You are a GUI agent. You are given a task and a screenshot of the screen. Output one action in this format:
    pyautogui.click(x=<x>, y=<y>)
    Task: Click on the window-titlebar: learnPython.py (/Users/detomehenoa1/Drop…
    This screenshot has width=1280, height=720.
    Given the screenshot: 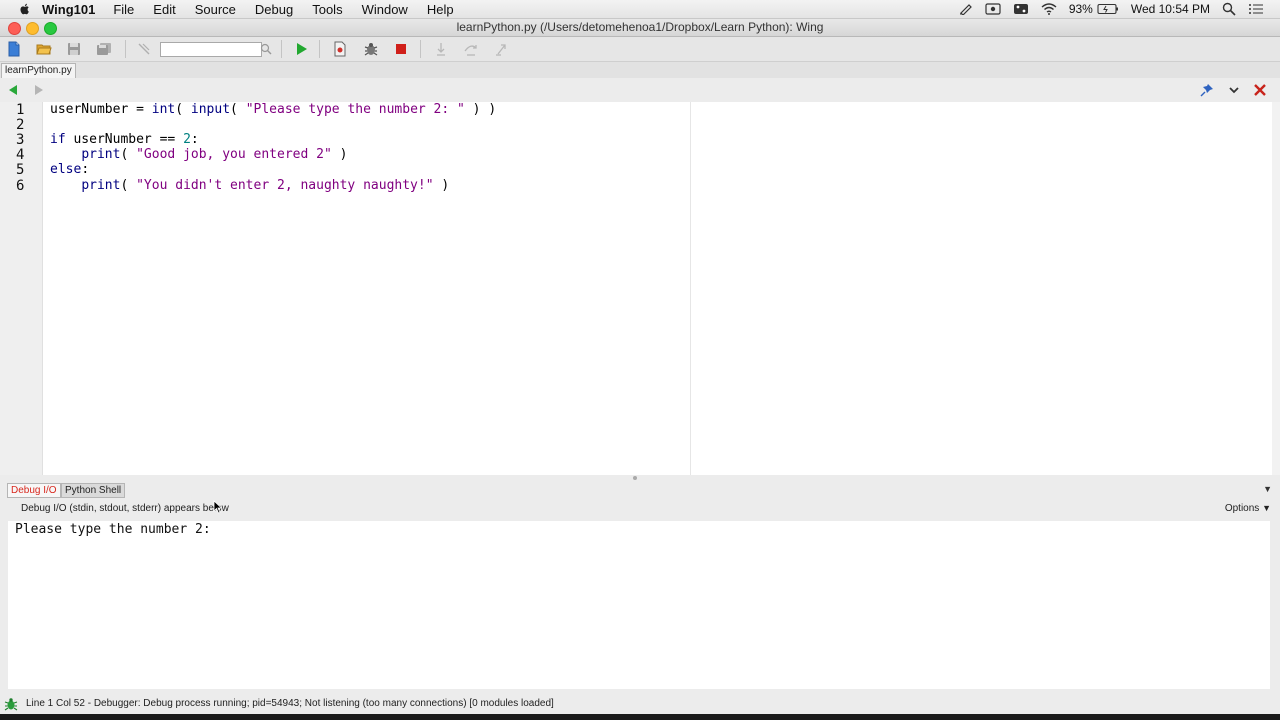 What is the action you would take?
    pyautogui.click(x=640, y=28)
    